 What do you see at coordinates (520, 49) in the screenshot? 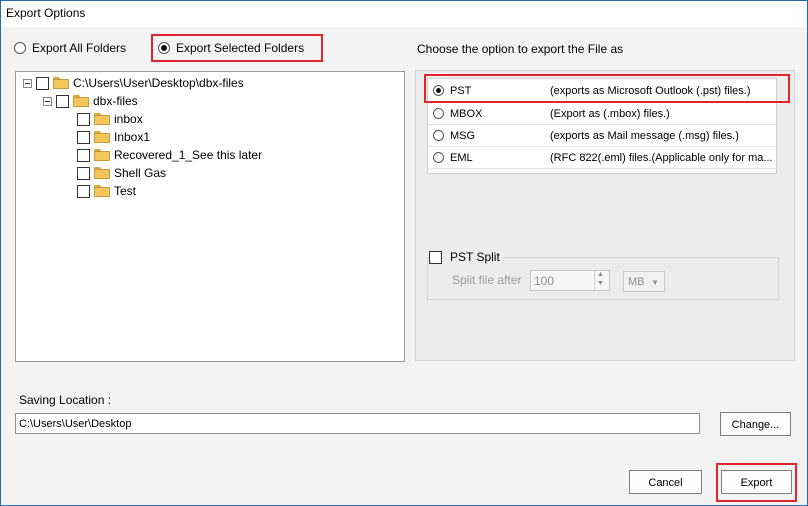
I see `format-heading: Choose the option to export the File as` at bounding box center [520, 49].